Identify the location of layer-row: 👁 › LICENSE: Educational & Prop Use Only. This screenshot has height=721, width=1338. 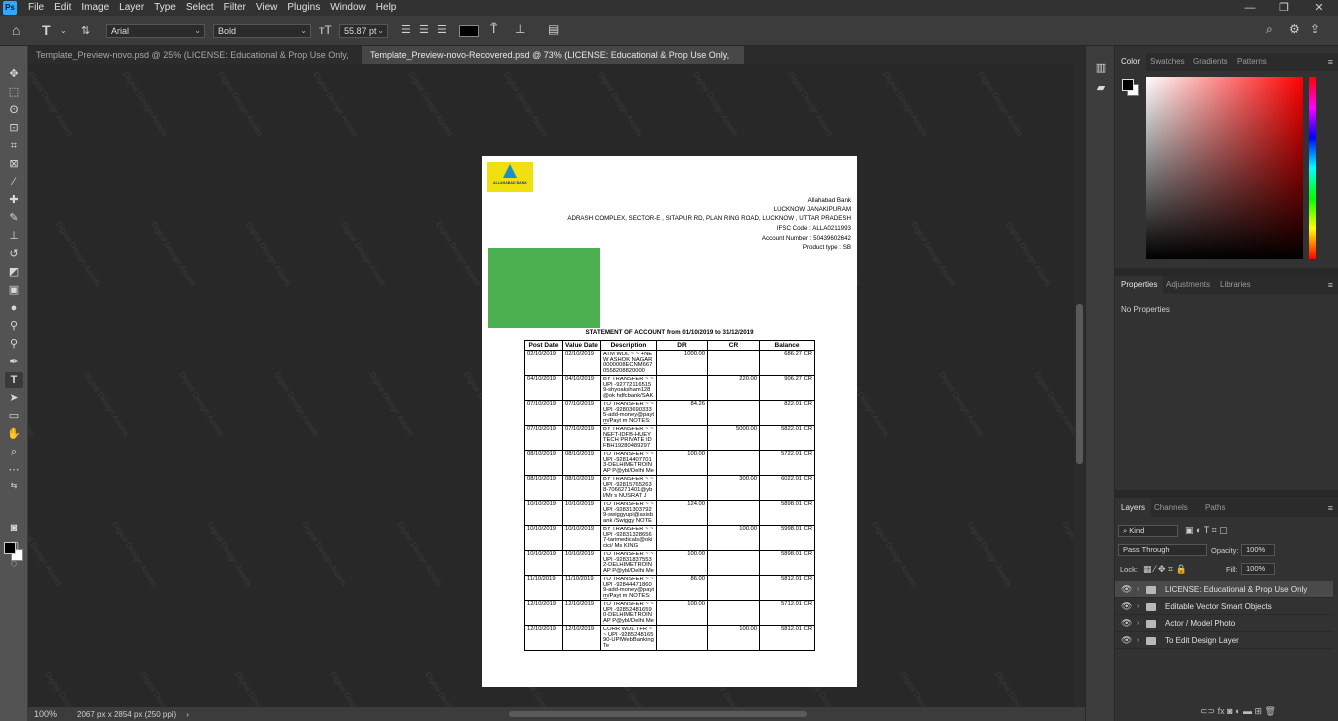
(1224, 589).